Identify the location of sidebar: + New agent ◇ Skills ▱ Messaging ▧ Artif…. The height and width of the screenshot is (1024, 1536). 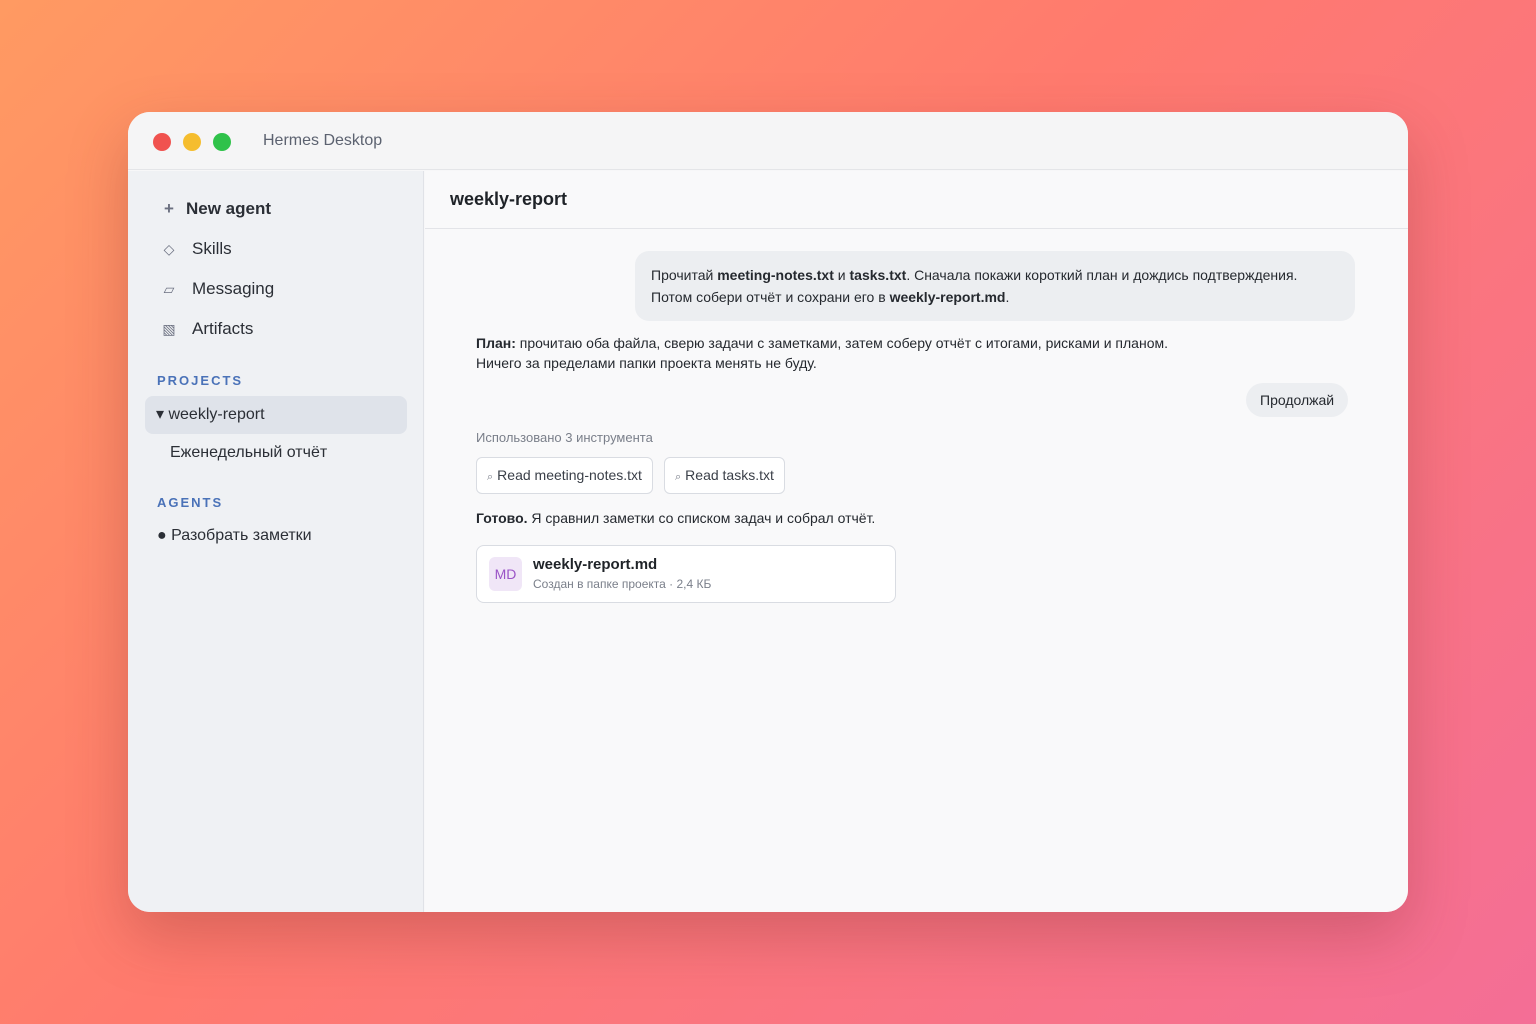
(276, 541).